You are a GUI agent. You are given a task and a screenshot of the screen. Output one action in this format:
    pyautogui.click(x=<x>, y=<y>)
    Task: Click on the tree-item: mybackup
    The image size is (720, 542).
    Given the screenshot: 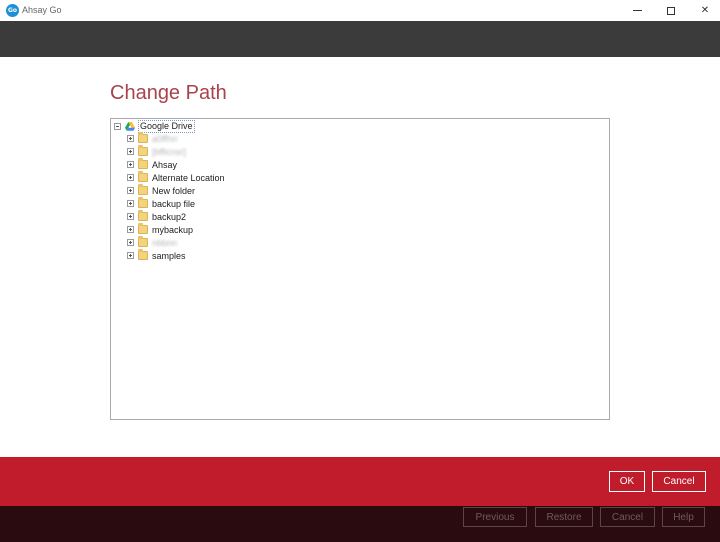 What is the action you would take?
    pyautogui.click(x=160, y=229)
    